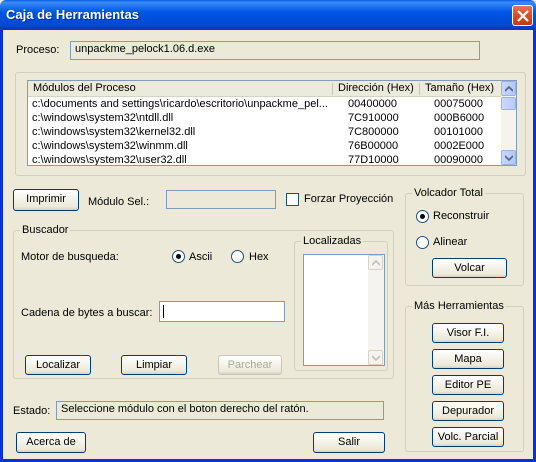 The width and height of the screenshot is (536, 462). I want to click on motor-label: Motor de busqueda:, so click(70, 257).